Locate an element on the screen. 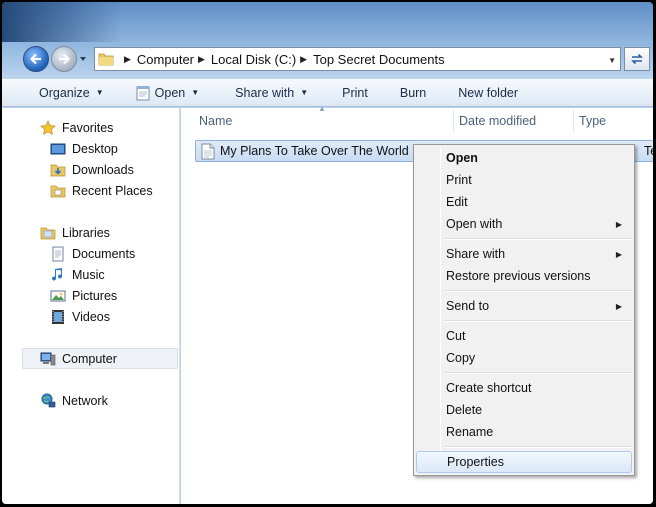  share-with-label: Share with is located at coordinates (265, 92).